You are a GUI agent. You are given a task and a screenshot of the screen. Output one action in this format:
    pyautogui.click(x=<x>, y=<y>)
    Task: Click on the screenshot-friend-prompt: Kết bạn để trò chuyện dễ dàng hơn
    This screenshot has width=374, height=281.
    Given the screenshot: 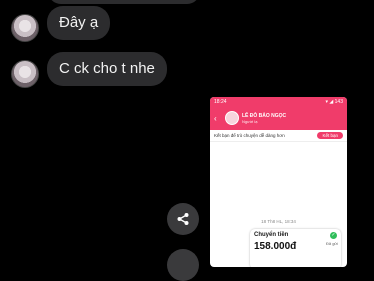 What is the action you would take?
    pyautogui.click(x=249, y=135)
    